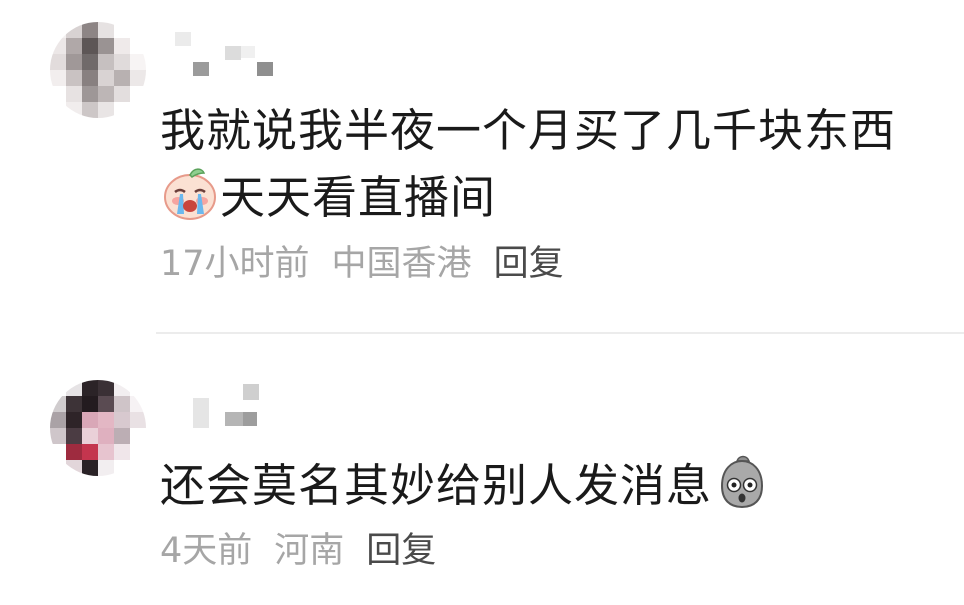 The width and height of the screenshot is (964, 605). I want to click on crying-face-icon, so click(190, 193).